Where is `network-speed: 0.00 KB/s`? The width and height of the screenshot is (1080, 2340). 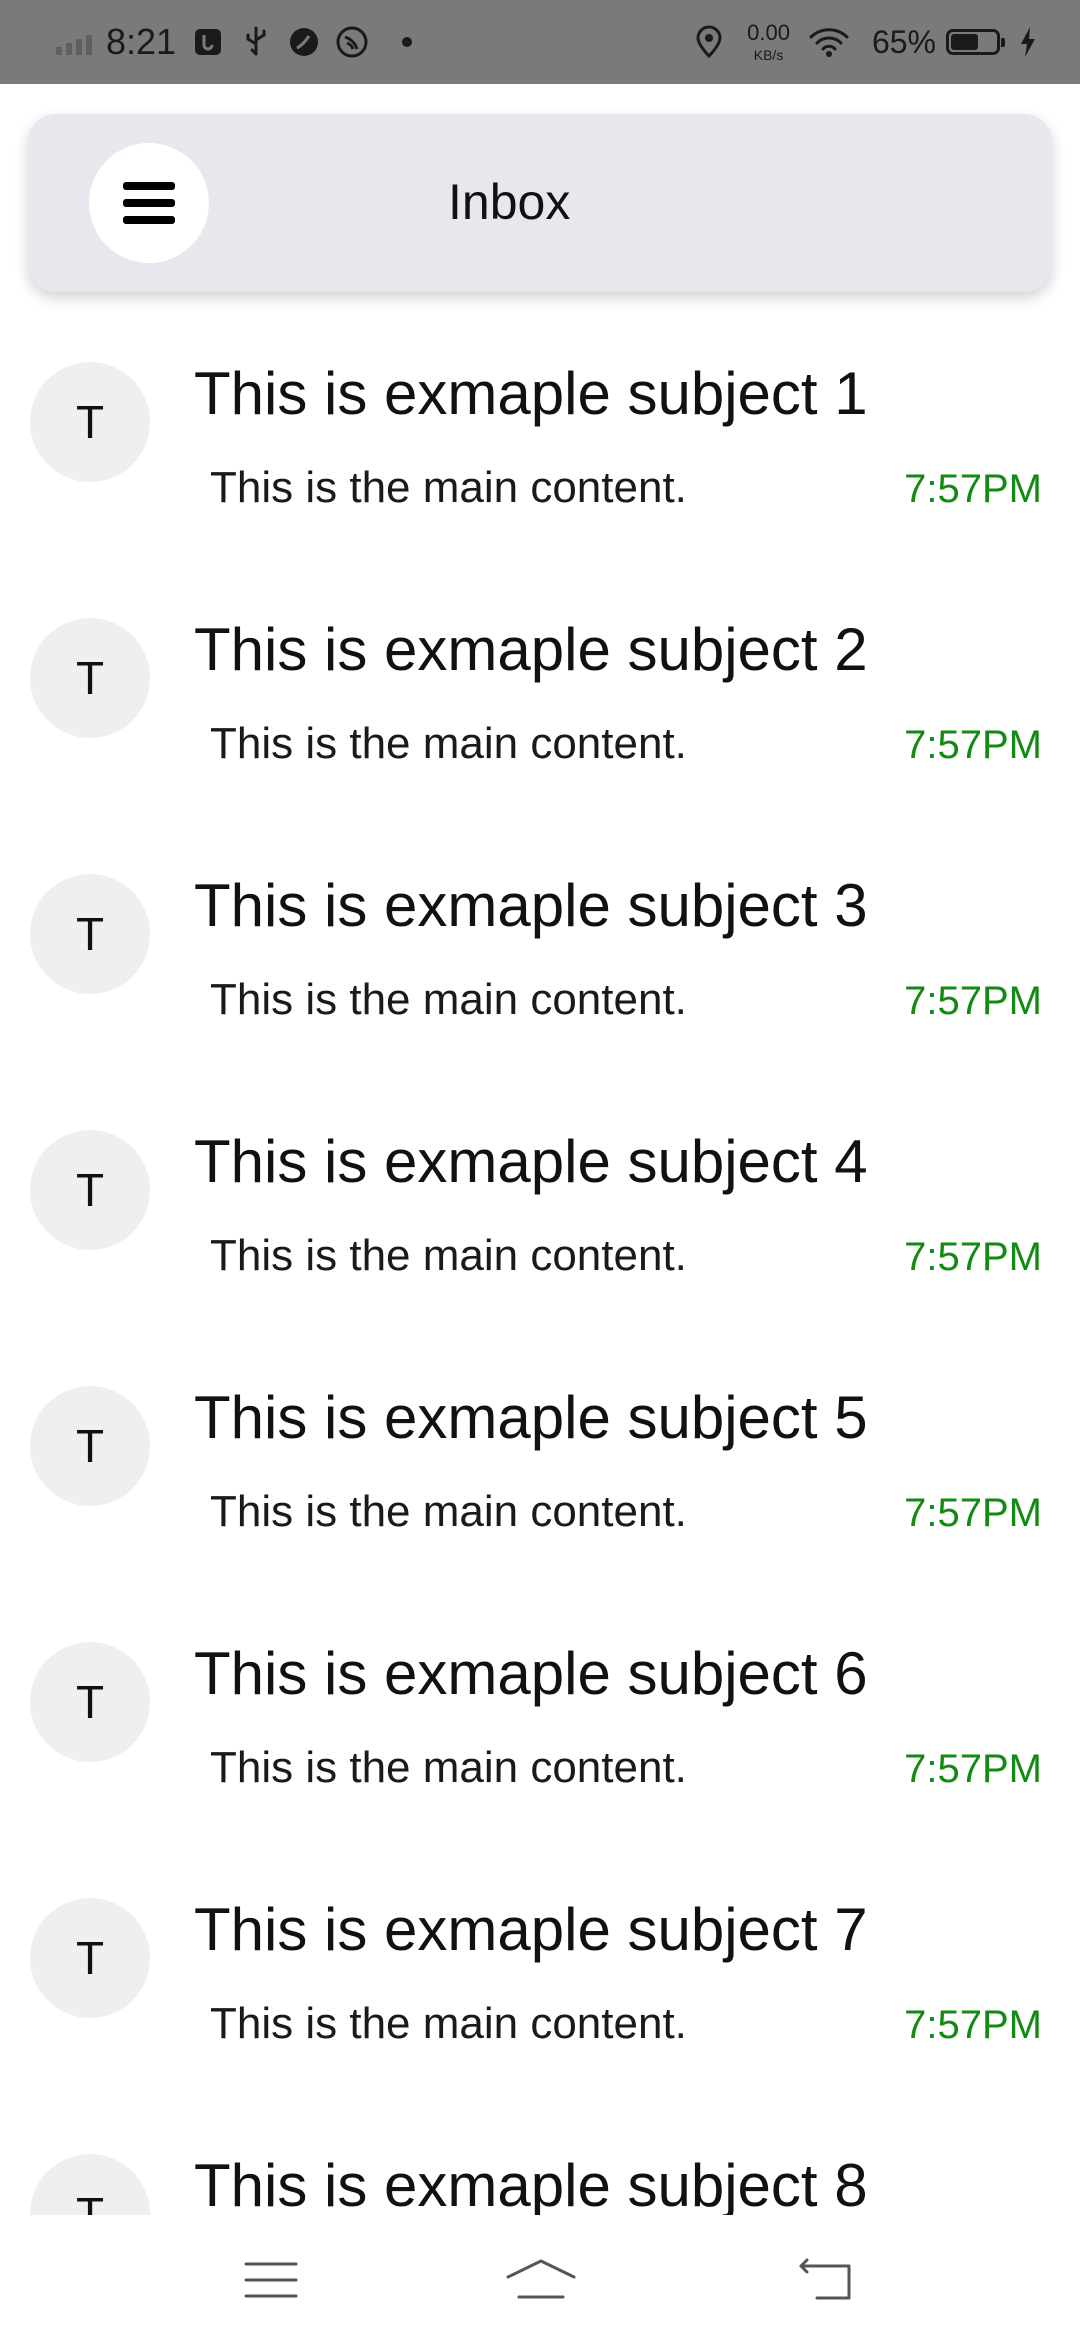
network-speed: 0.00 KB/s is located at coordinates (768, 41).